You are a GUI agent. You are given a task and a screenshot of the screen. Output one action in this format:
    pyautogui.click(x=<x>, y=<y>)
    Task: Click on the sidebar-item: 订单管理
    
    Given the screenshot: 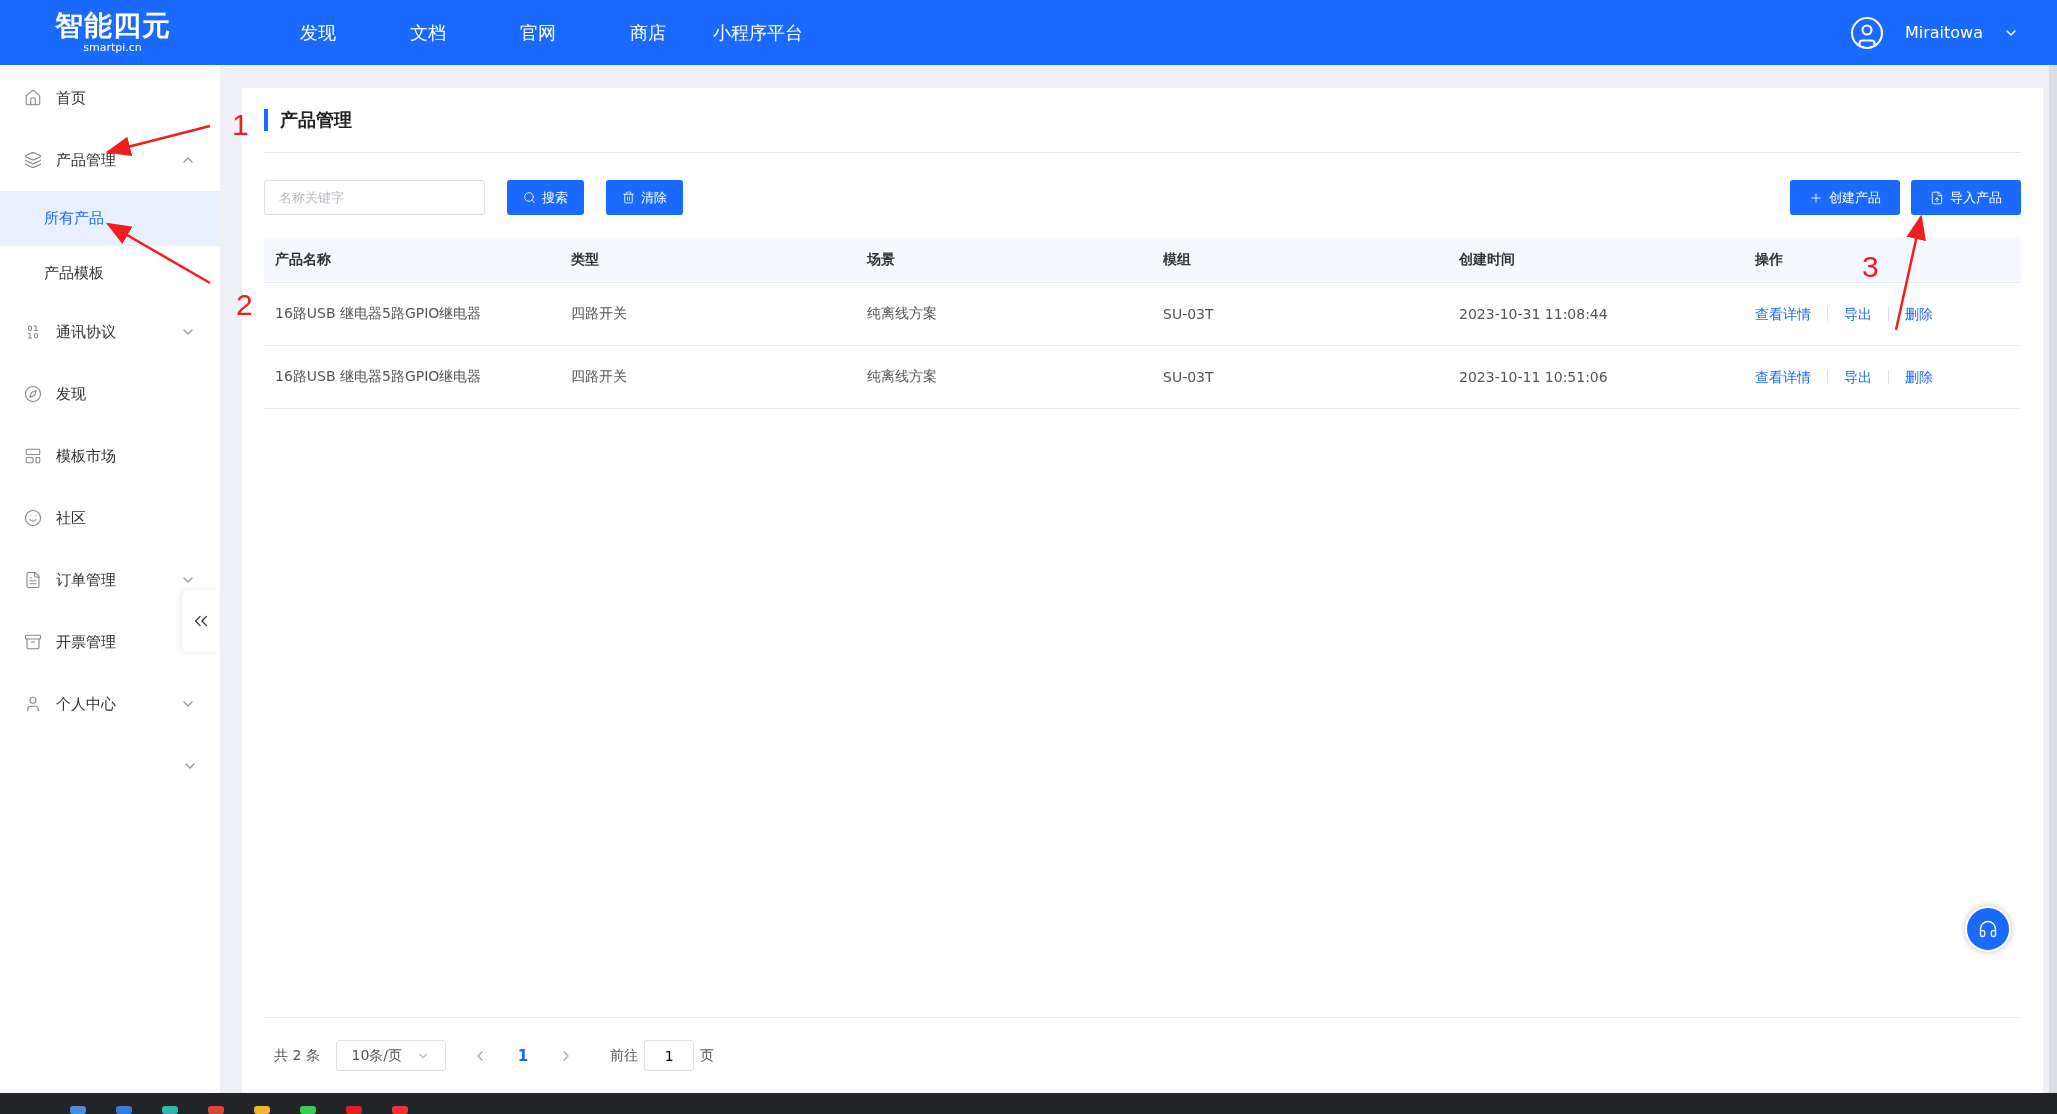 What is the action you would take?
    pyautogui.click(x=110, y=580)
    